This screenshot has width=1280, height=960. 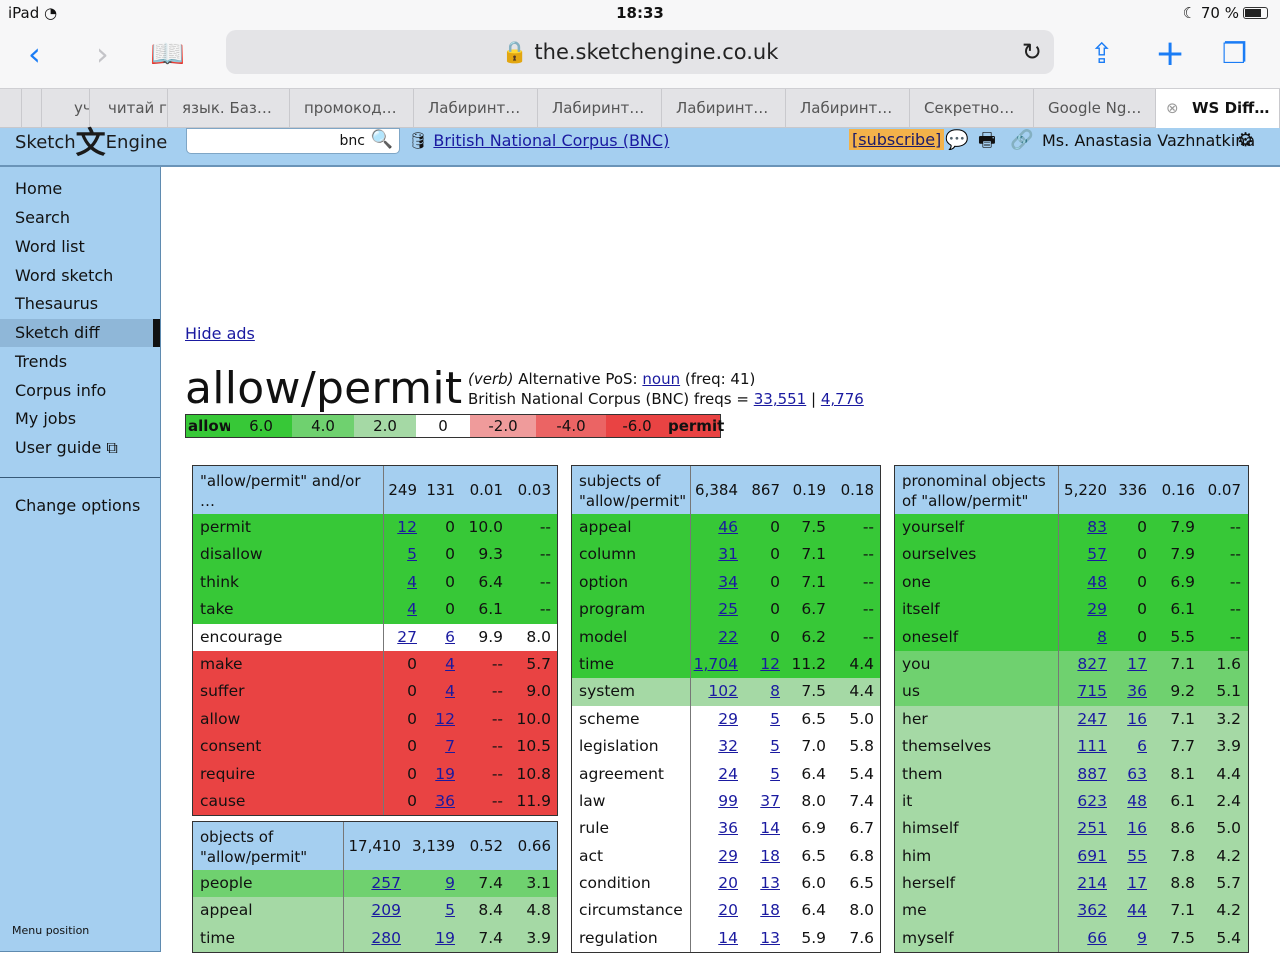 I want to click on frequency-link: 32, so click(x=714, y=746).